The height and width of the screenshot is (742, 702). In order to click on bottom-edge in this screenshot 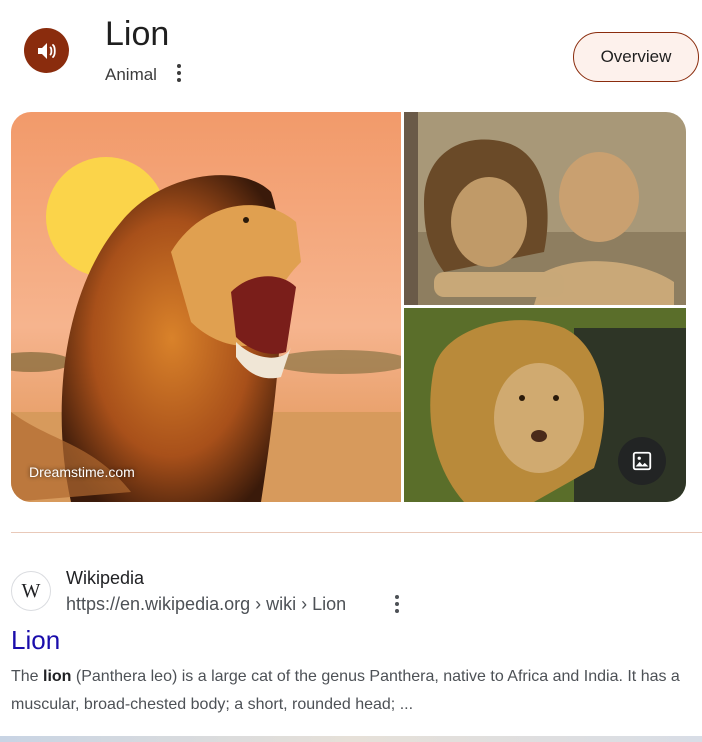, I will do `click(351, 739)`.